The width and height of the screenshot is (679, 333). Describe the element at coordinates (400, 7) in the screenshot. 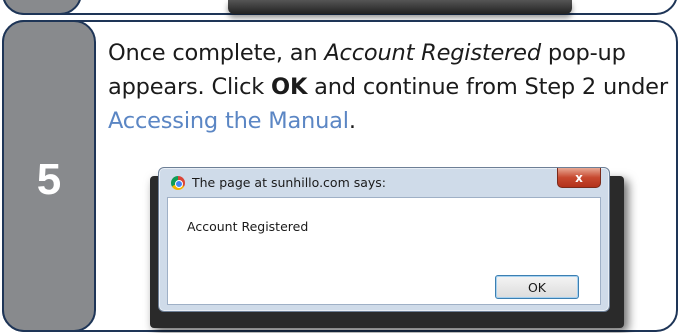

I see `previous-screenshot-edge` at that location.